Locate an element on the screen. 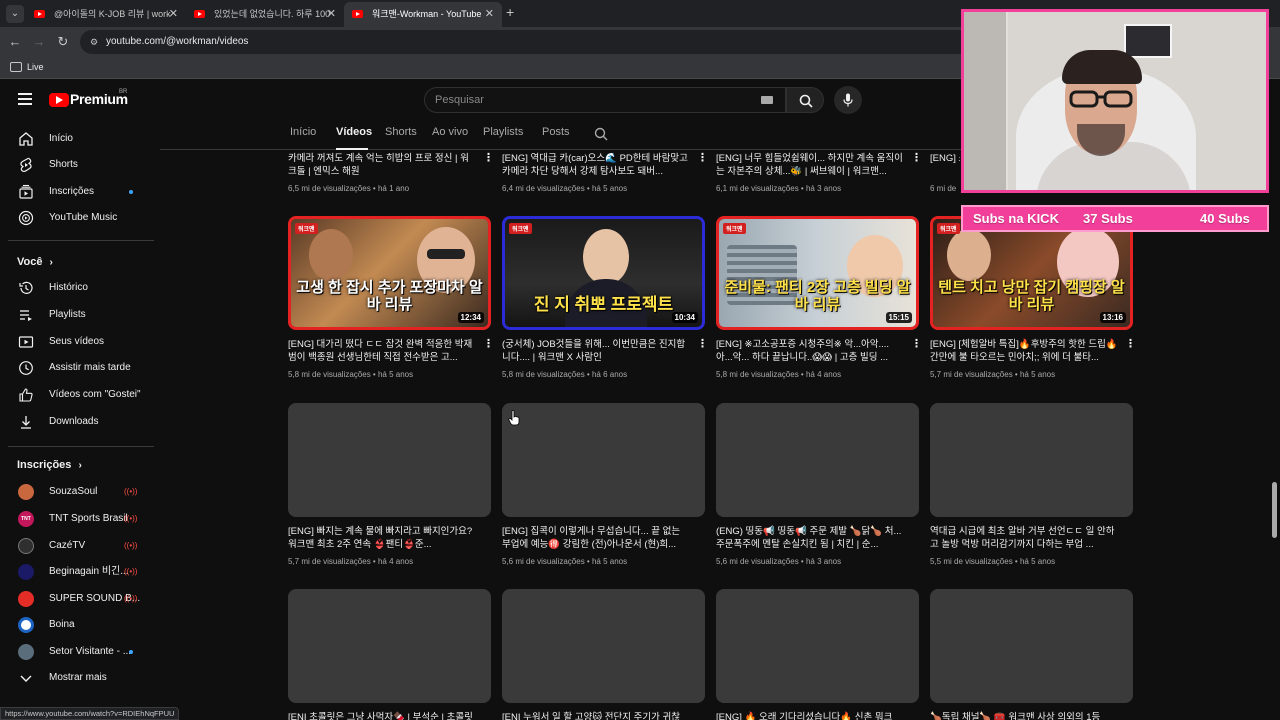  subscription-super-sound: SUPER SOUND B... ((•)) is located at coordinates (78, 599).